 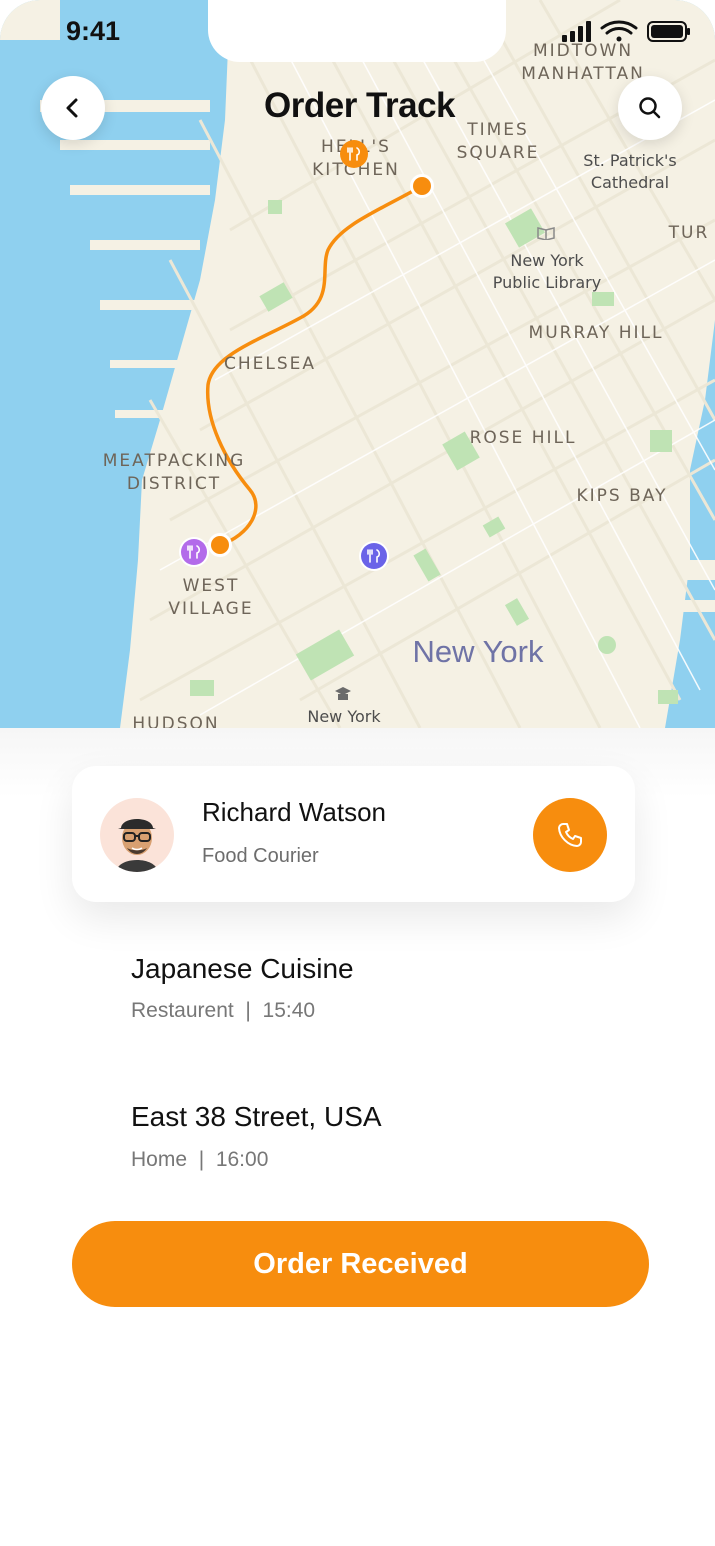 I want to click on avatar, so click(x=137, y=835).